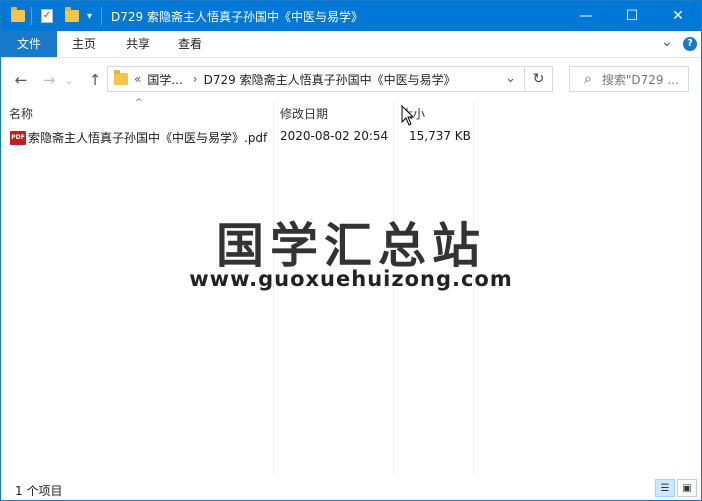 The height and width of the screenshot is (501, 702). I want to click on close-icon: ✕, so click(678, 16).